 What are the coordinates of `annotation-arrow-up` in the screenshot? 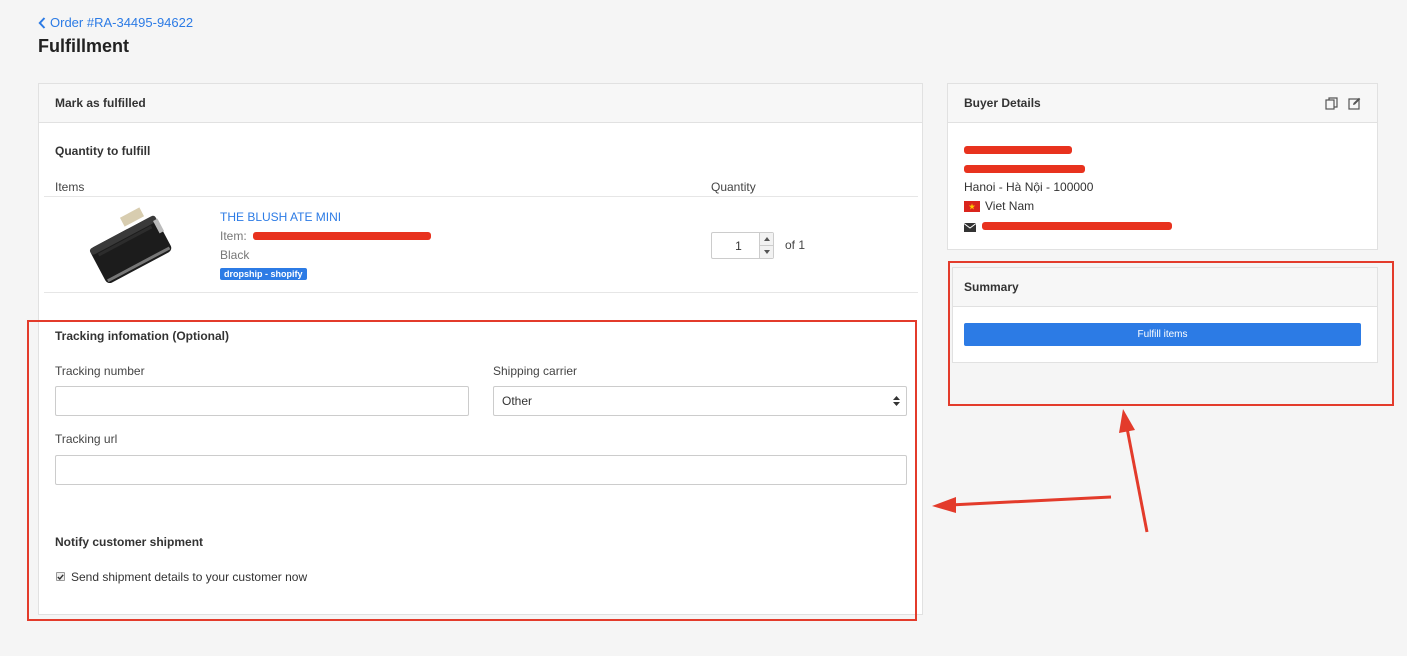 It's located at (1137, 480).